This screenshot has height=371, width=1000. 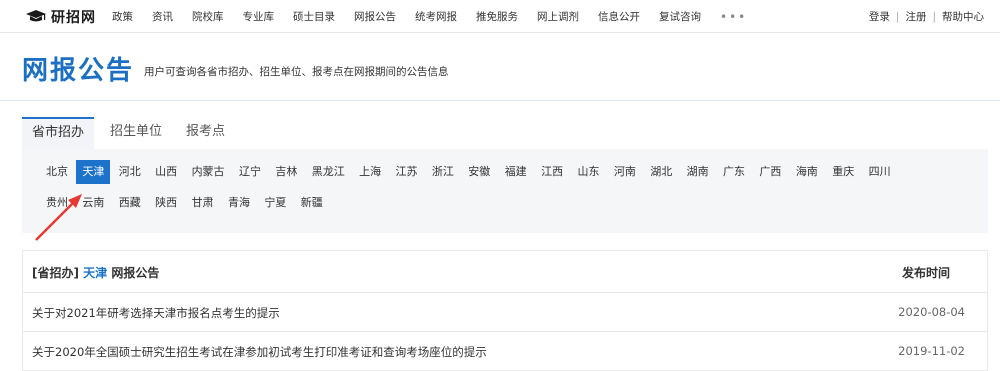 I want to click on region-item: 宁夏, so click(x=275, y=203).